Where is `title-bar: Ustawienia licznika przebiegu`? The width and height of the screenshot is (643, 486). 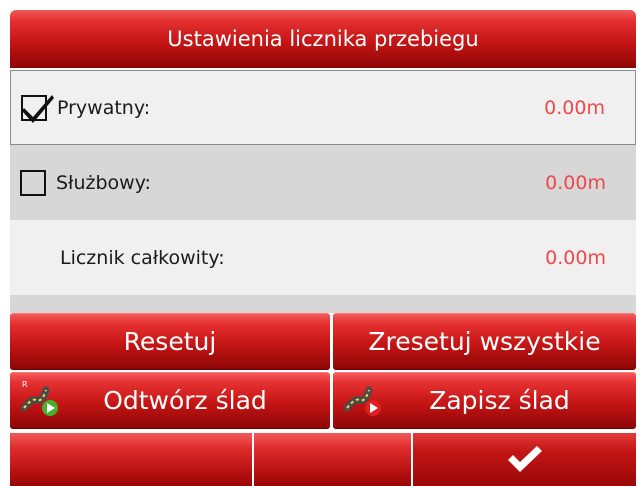
title-bar: Ustawienia licznika przebiegu is located at coordinates (323, 39).